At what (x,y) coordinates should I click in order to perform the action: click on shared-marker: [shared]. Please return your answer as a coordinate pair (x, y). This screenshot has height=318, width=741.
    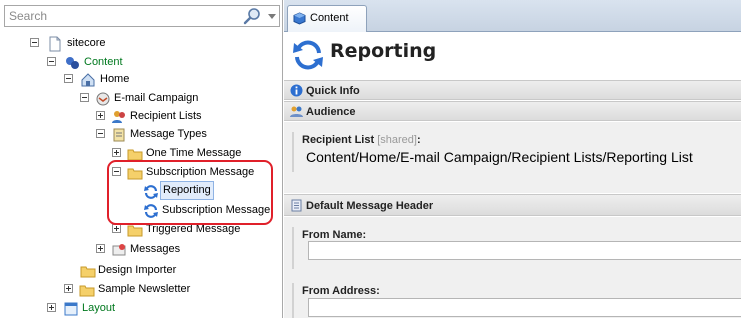
    Looking at the image, I should click on (397, 140).